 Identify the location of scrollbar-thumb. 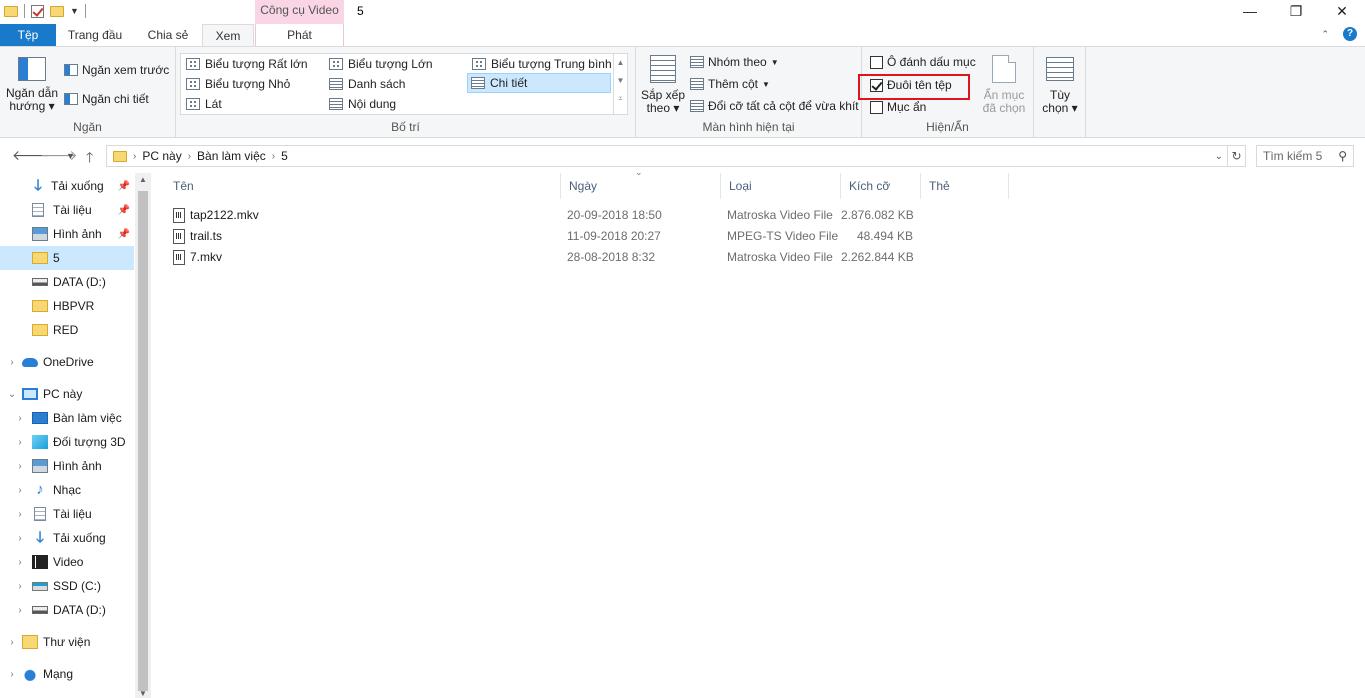
(143, 441).